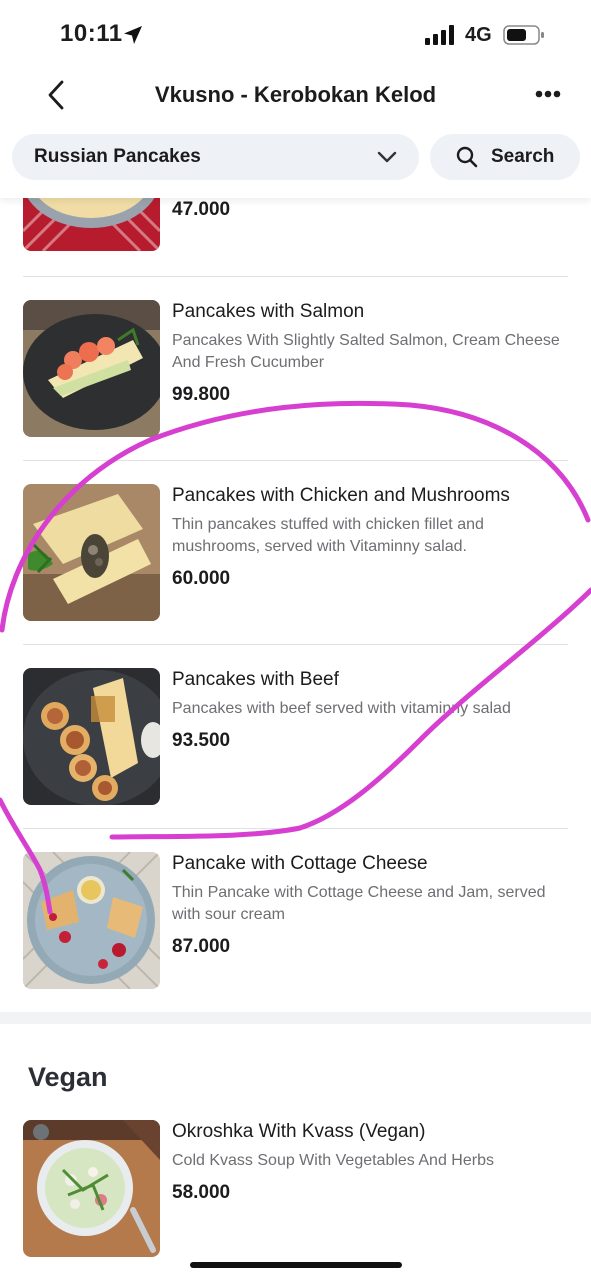 The image size is (591, 1280). I want to click on item-name: Pancake with Cottage Cheese, so click(300, 863).